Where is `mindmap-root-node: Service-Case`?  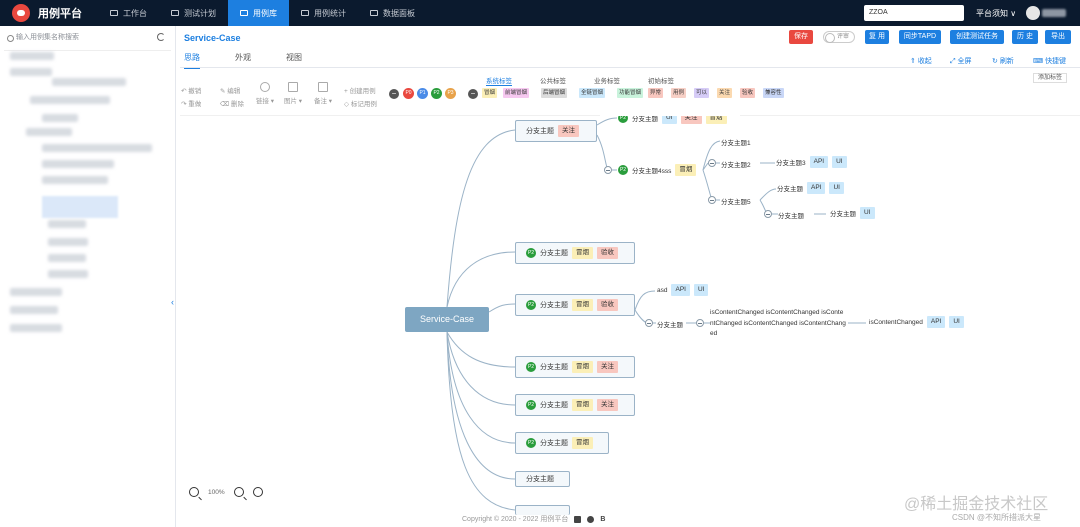
mindmap-root-node: Service-Case is located at coordinates (447, 319).